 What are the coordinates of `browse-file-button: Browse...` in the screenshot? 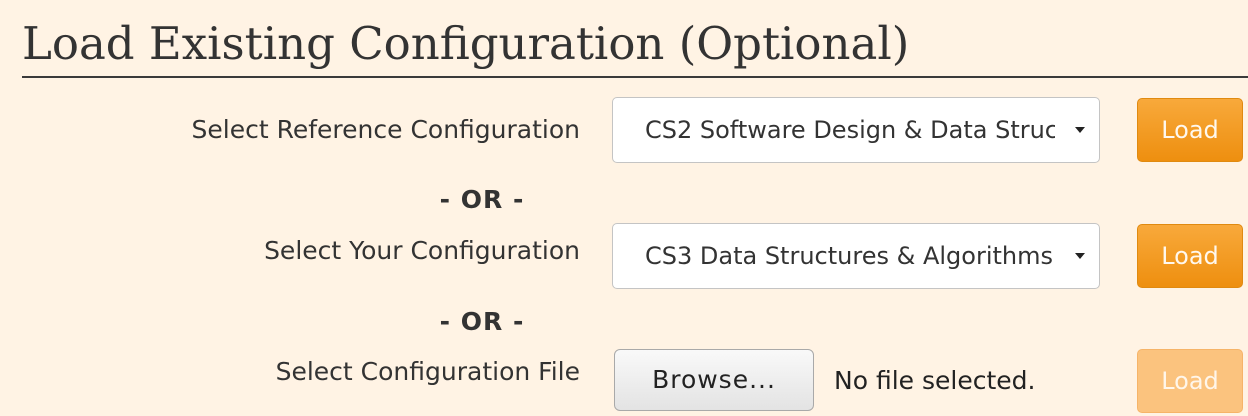 It's located at (714, 380).